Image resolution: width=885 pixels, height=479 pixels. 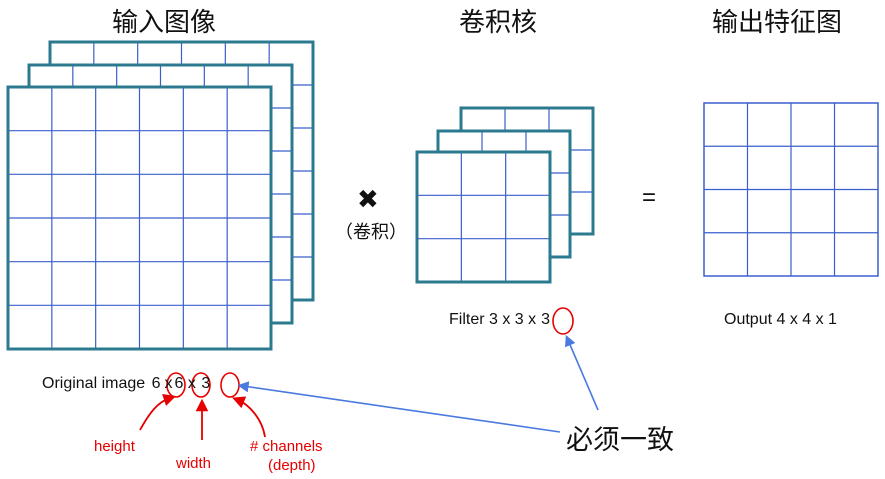 I want to click on input-times-1: x, so click(x=168, y=383).